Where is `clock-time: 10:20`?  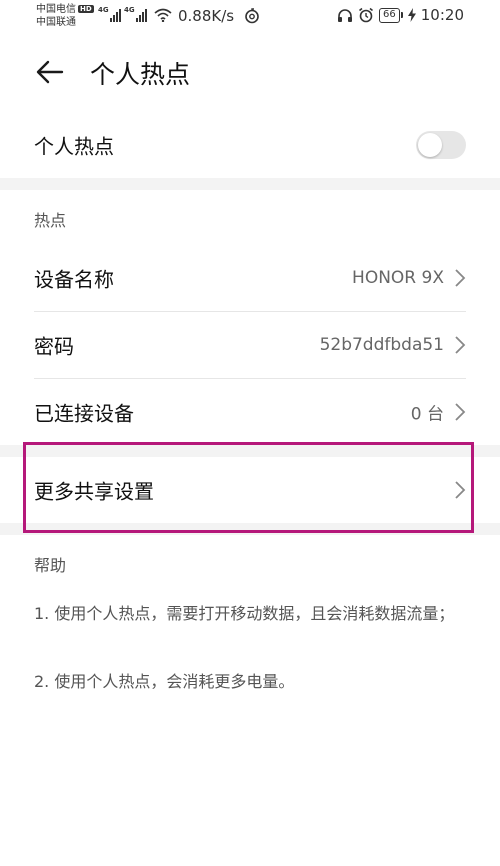 clock-time: 10:20 is located at coordinates (442, 15).